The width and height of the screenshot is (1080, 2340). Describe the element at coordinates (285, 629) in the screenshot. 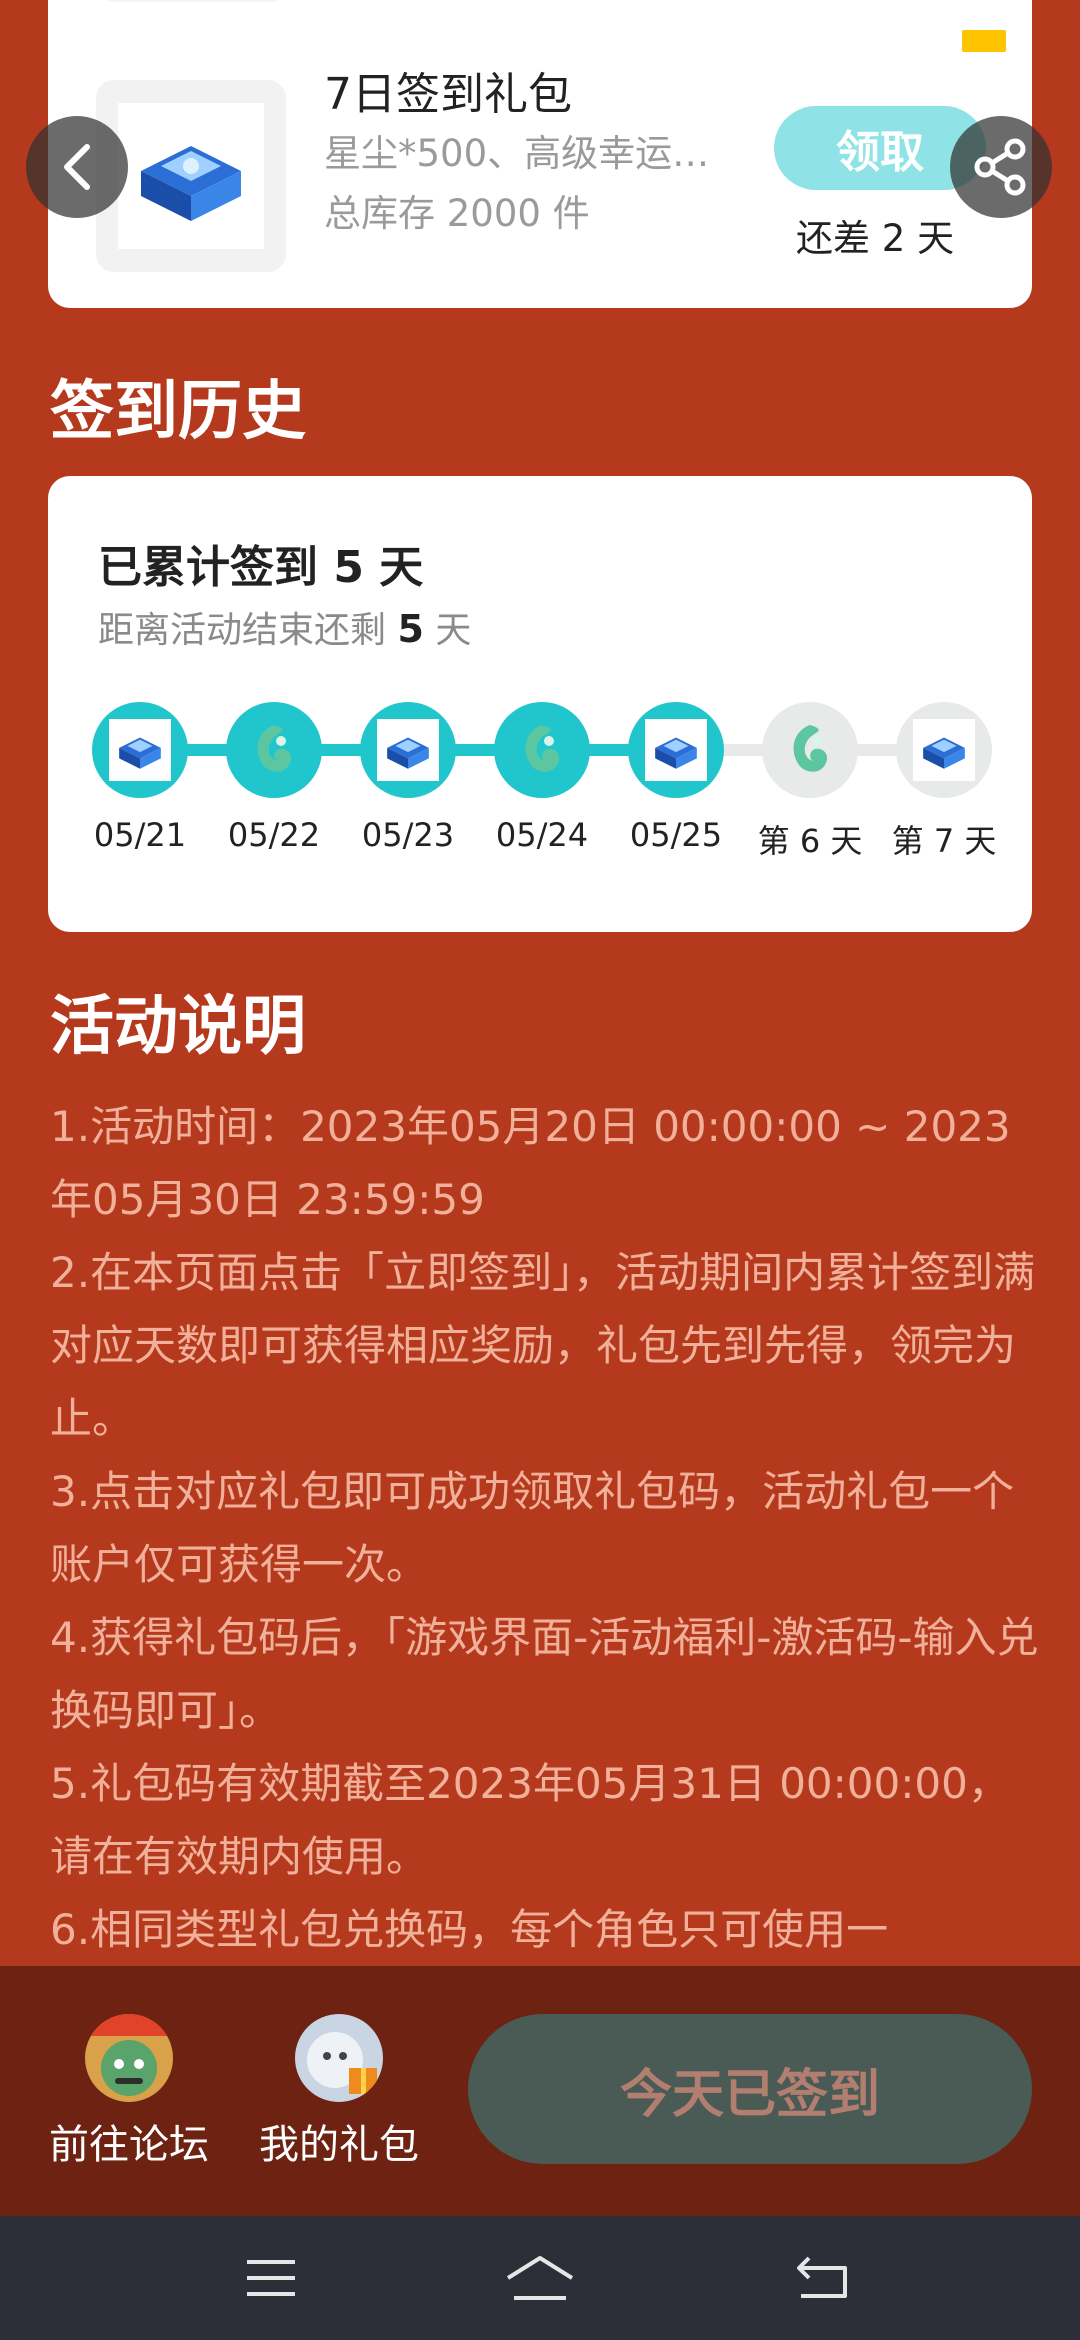

I see `activity-remaining: 距离活动结束还剩 5 天` at that location.